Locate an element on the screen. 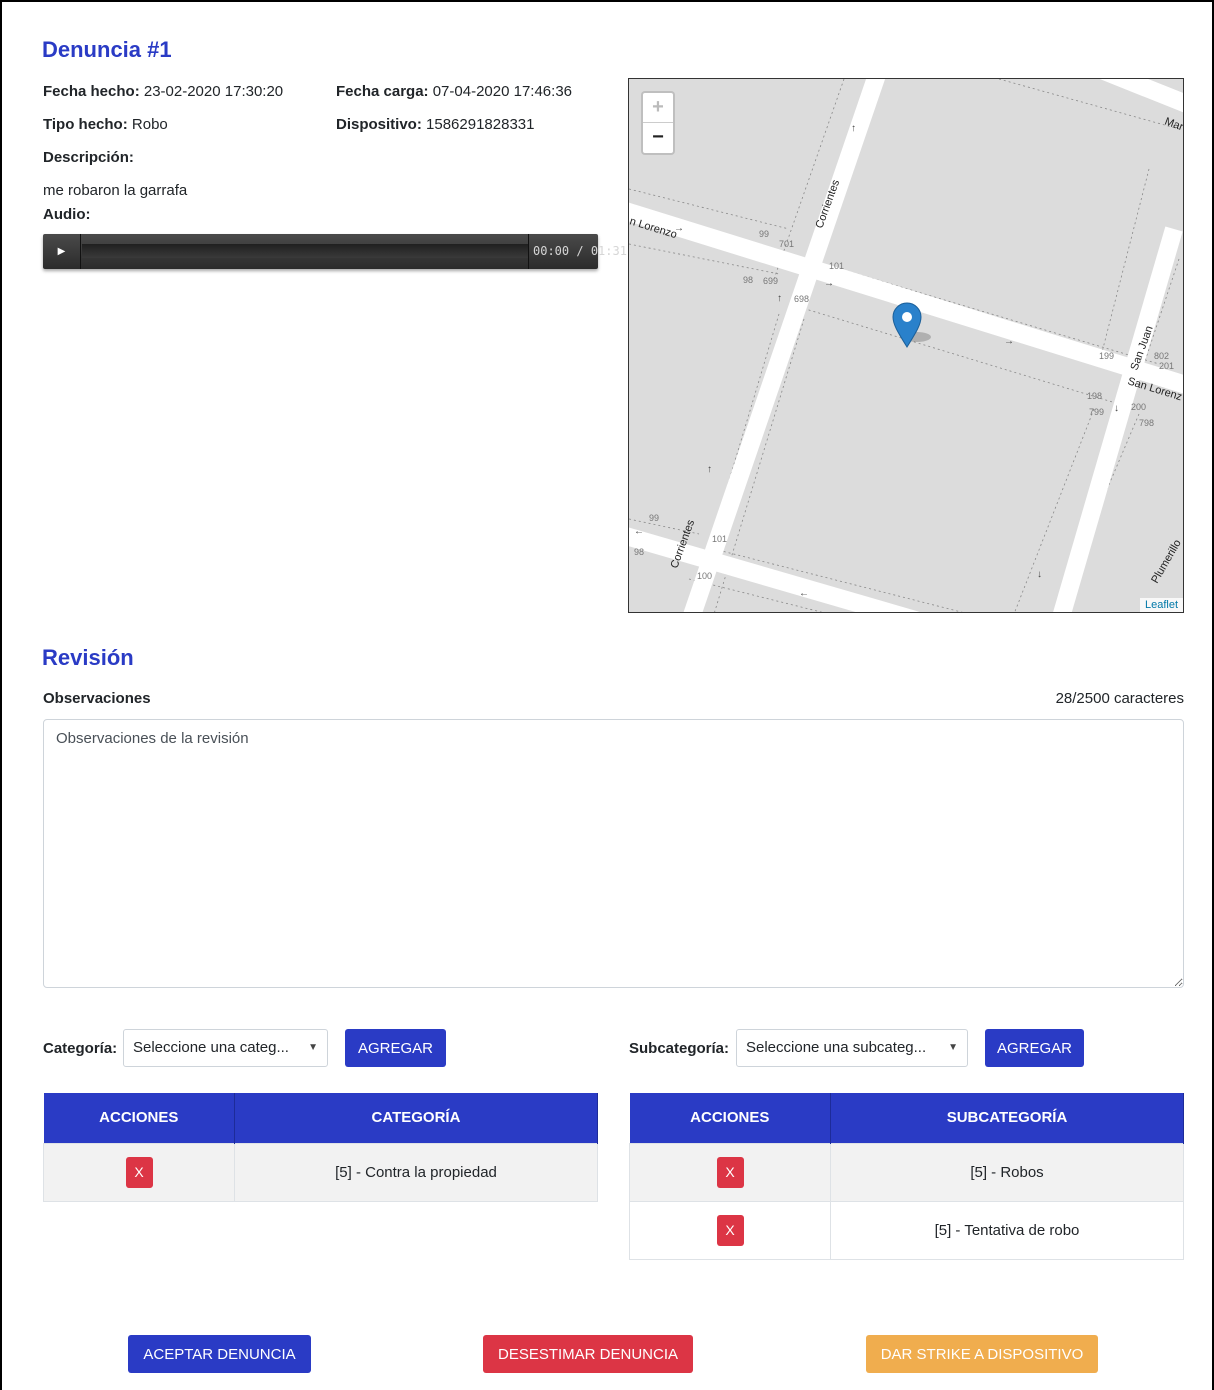  table-row: X [5] - Robos is located at coordinates (906, 1172).